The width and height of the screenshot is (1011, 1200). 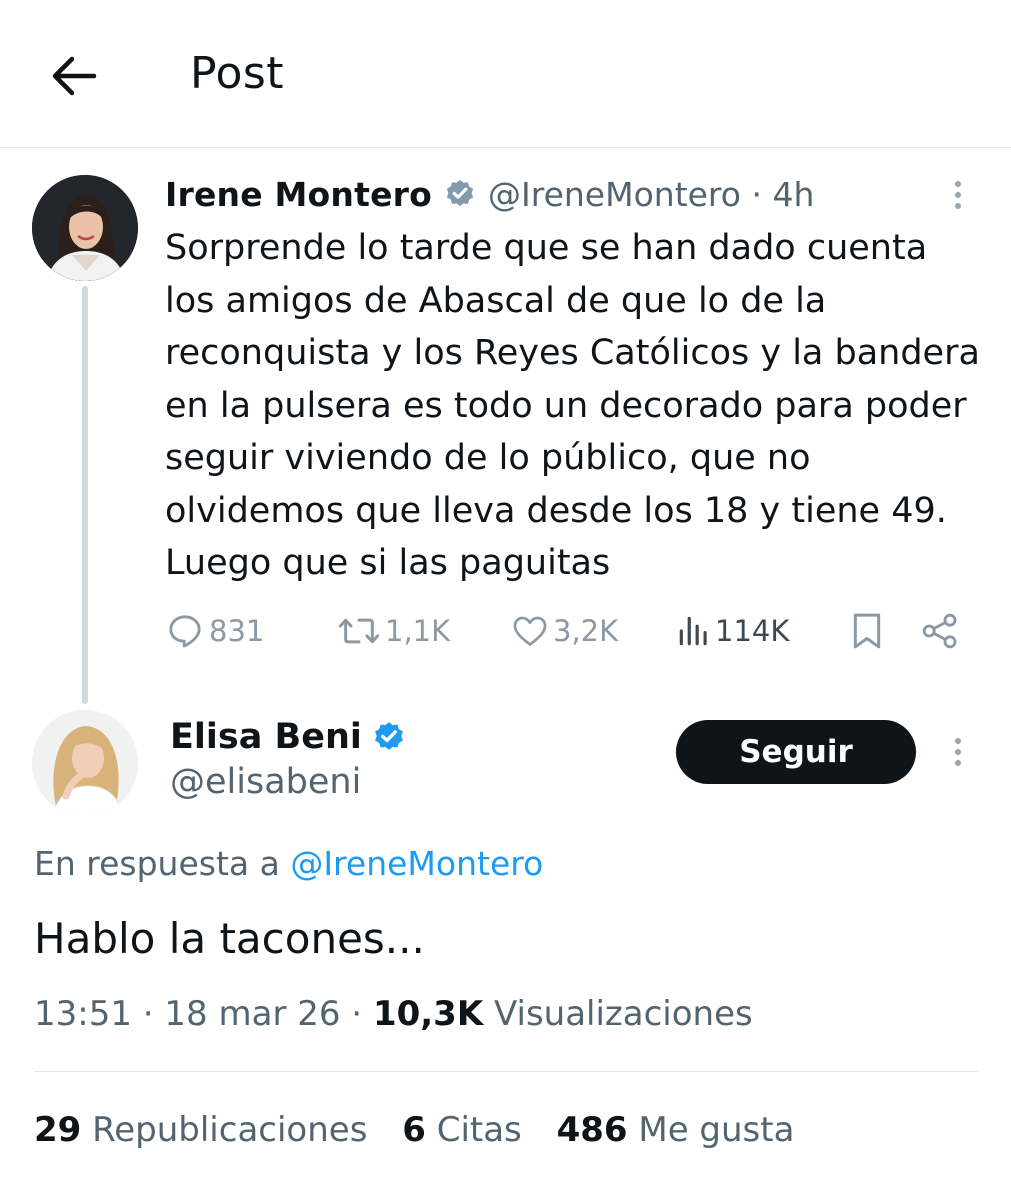 What do you see at coordinates (506, 1071) in the screenshot?
I see `divider` at bounding box center [506, 1071].